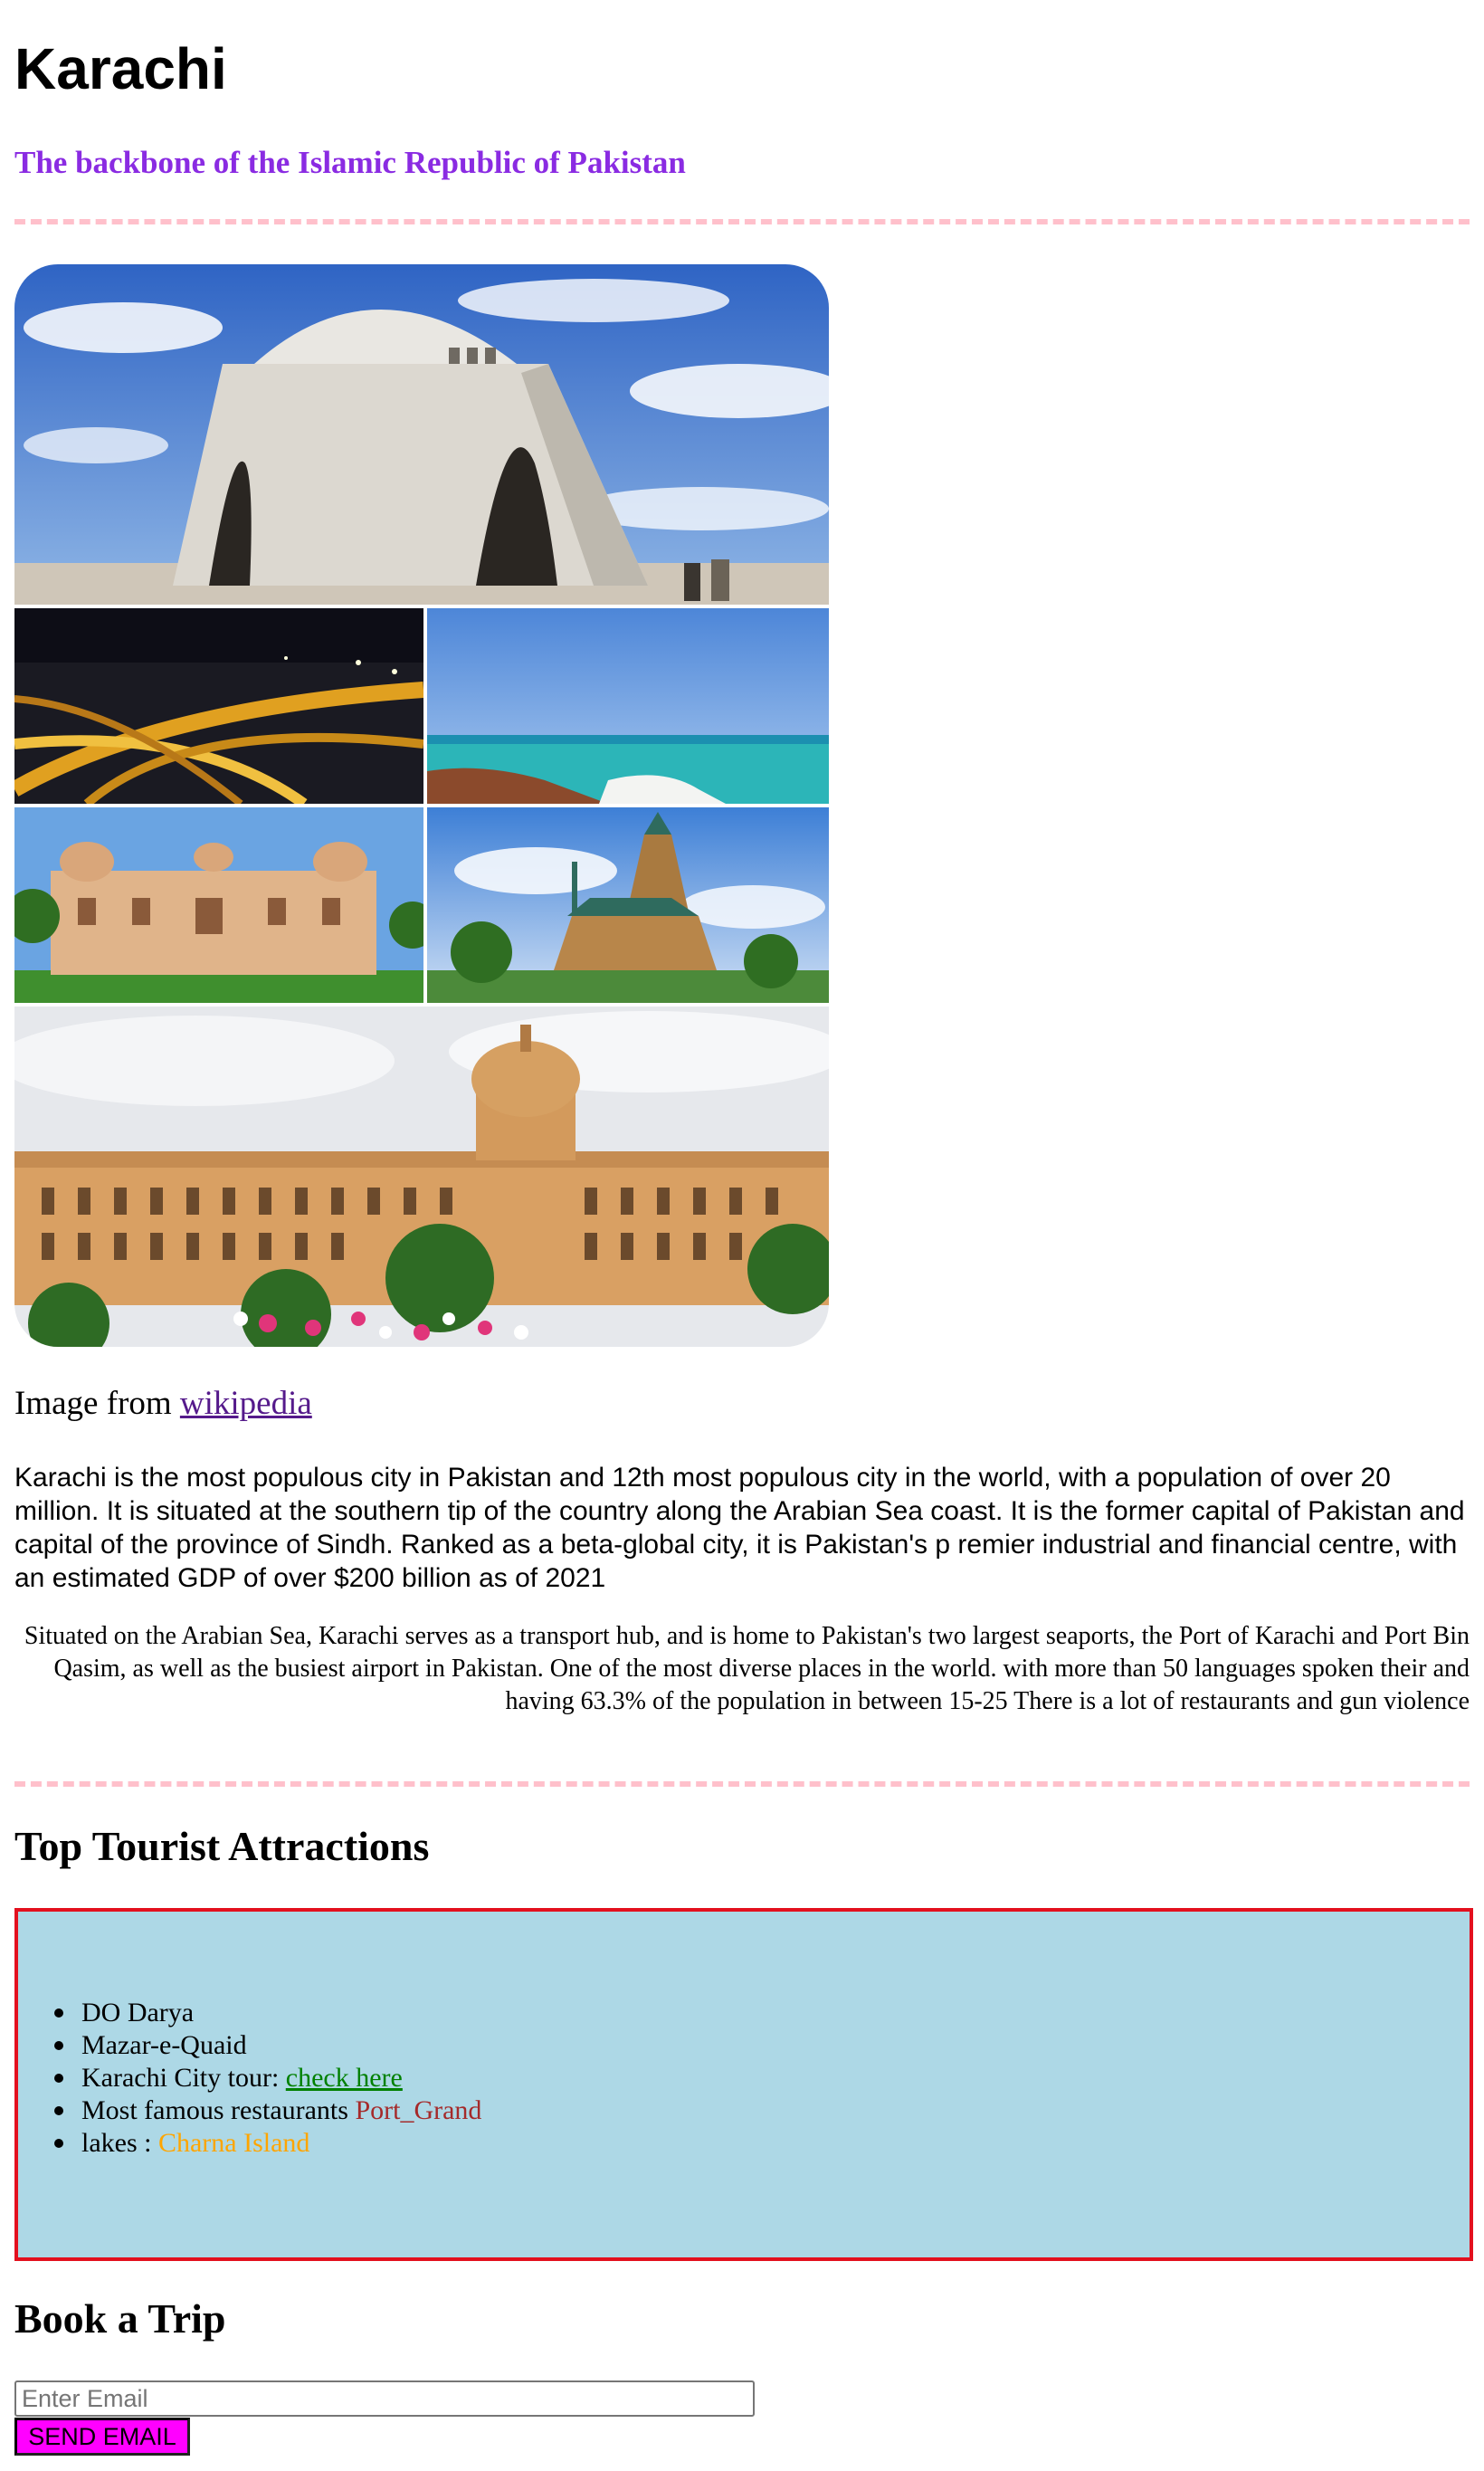 This screenshot has width=1484, height=2471. What do you see at coordinates (742, 221) in the screenshot?
I see `divider-top` at bounding box center [742, 221].